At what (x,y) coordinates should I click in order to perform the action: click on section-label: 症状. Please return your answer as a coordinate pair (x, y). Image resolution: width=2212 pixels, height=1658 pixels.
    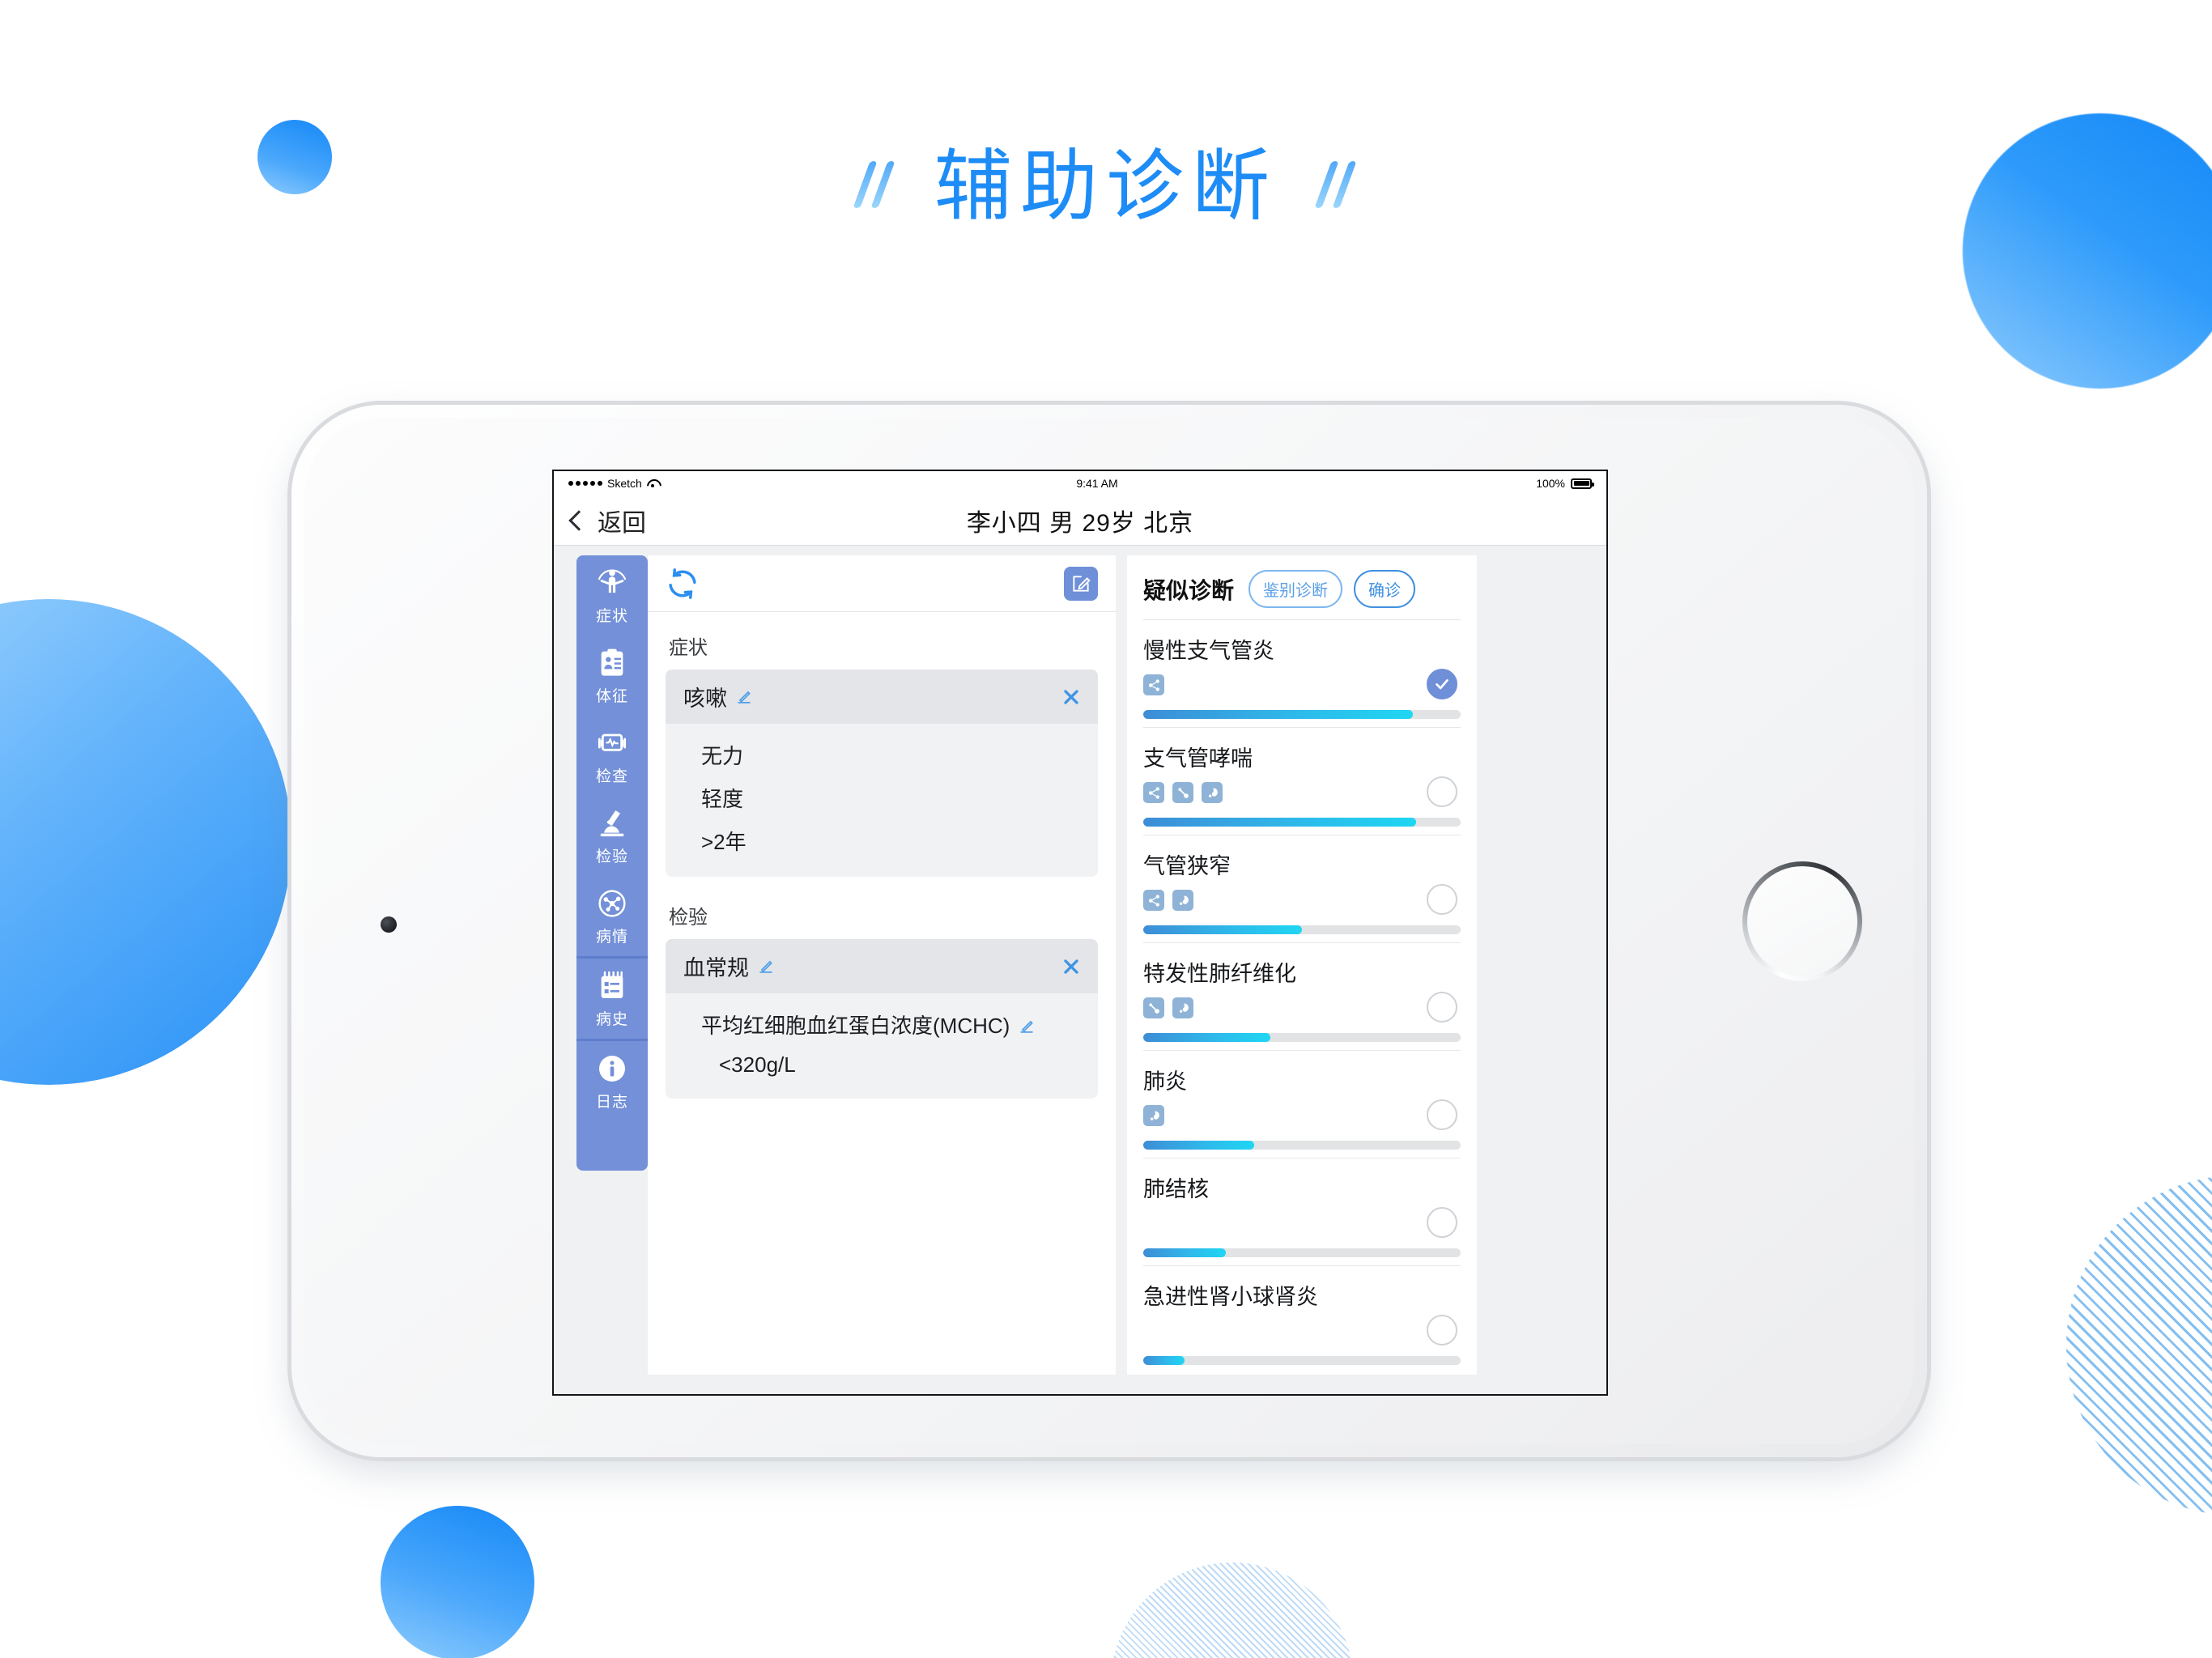
    Looking at the image, I should click on (689, 648).